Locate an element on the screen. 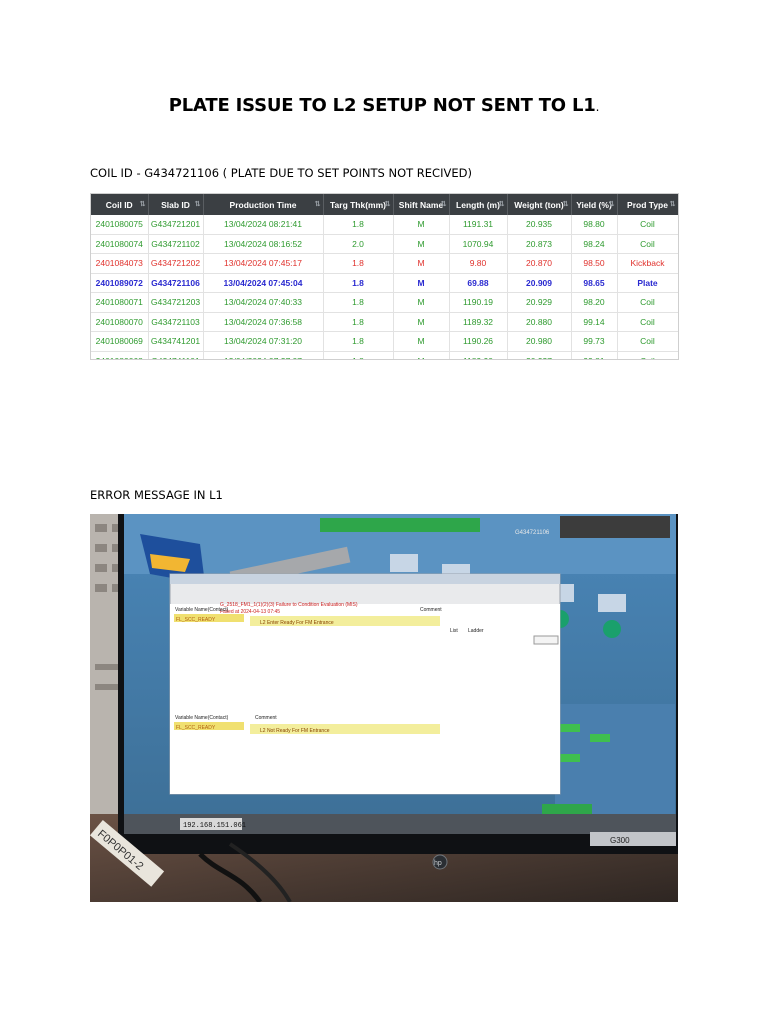 This screenshot has width=768, height=1024. table-cell: 20.937 is located at coordinates (539, 355).